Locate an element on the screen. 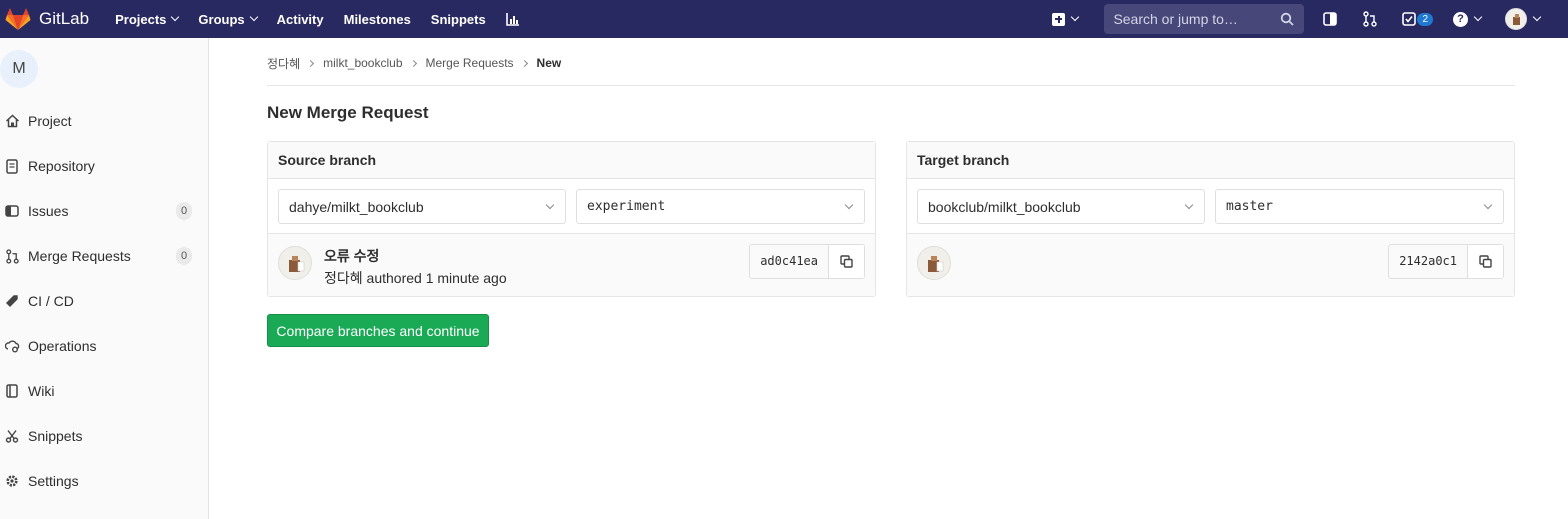  nav-chart is located at coordinates (512, 19).